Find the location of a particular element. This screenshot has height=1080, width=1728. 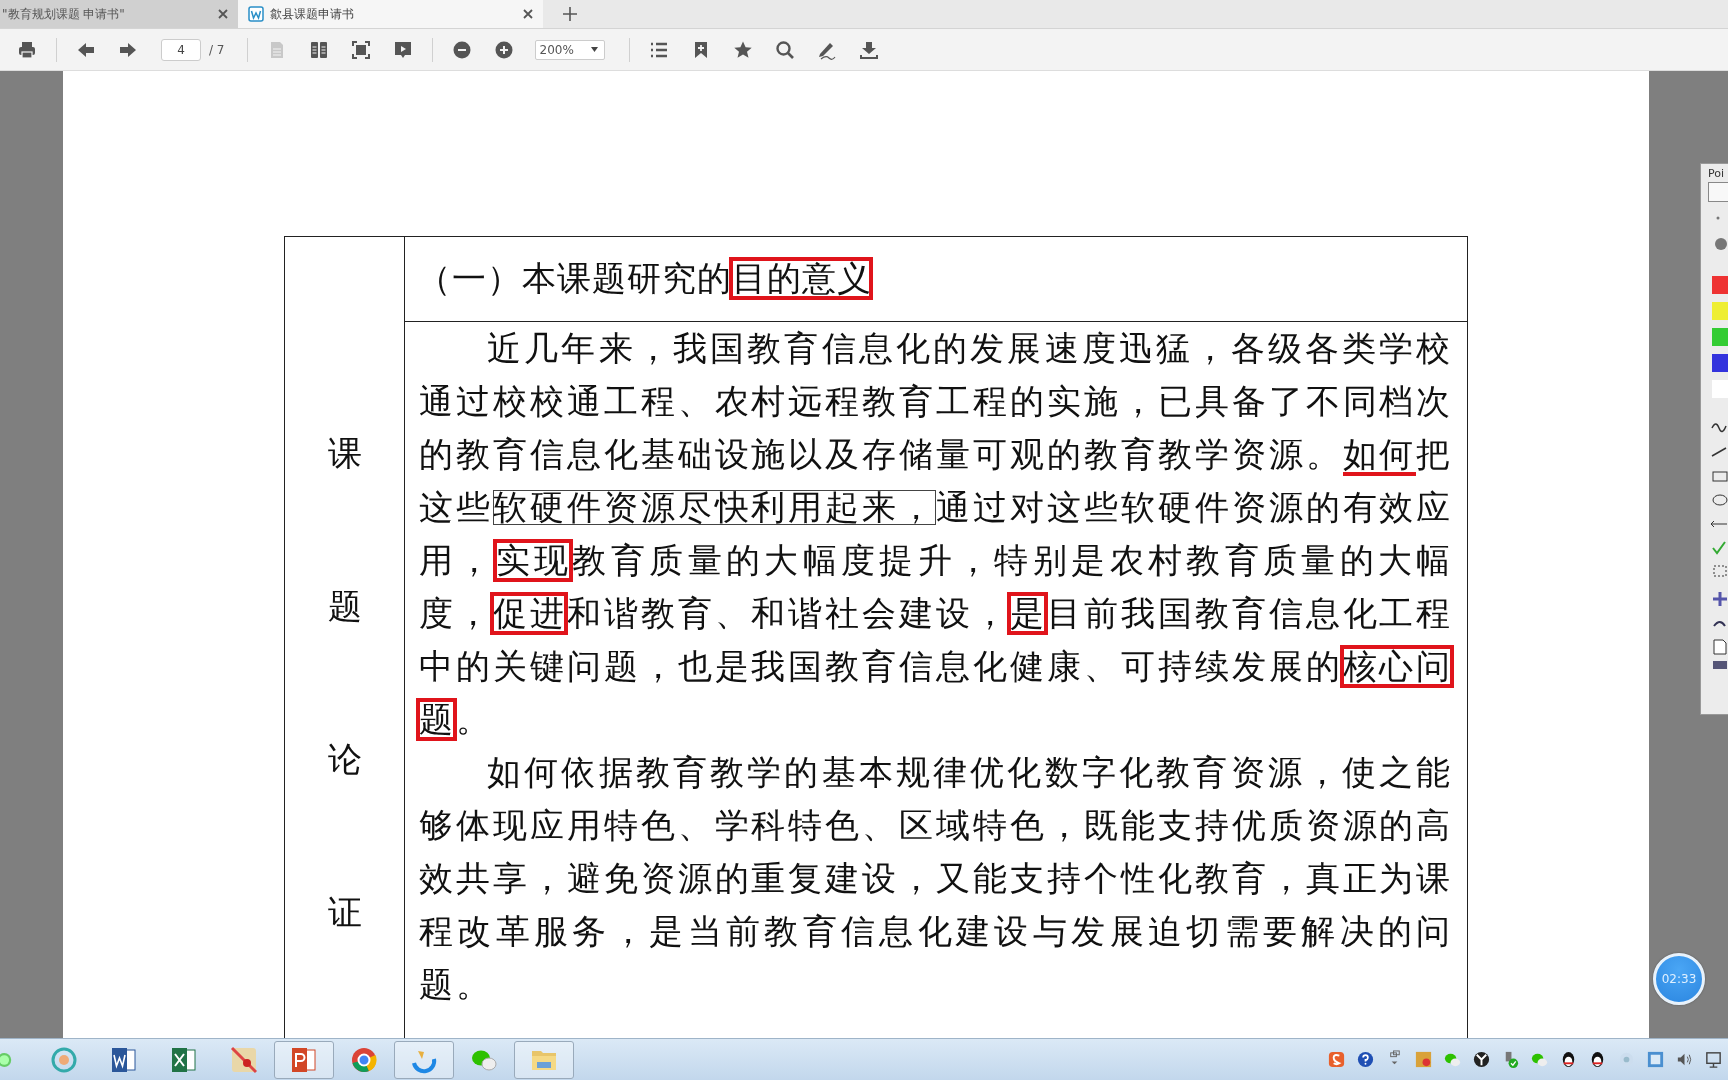

swoosh-app-icon is located at coordinates (424, 1059).